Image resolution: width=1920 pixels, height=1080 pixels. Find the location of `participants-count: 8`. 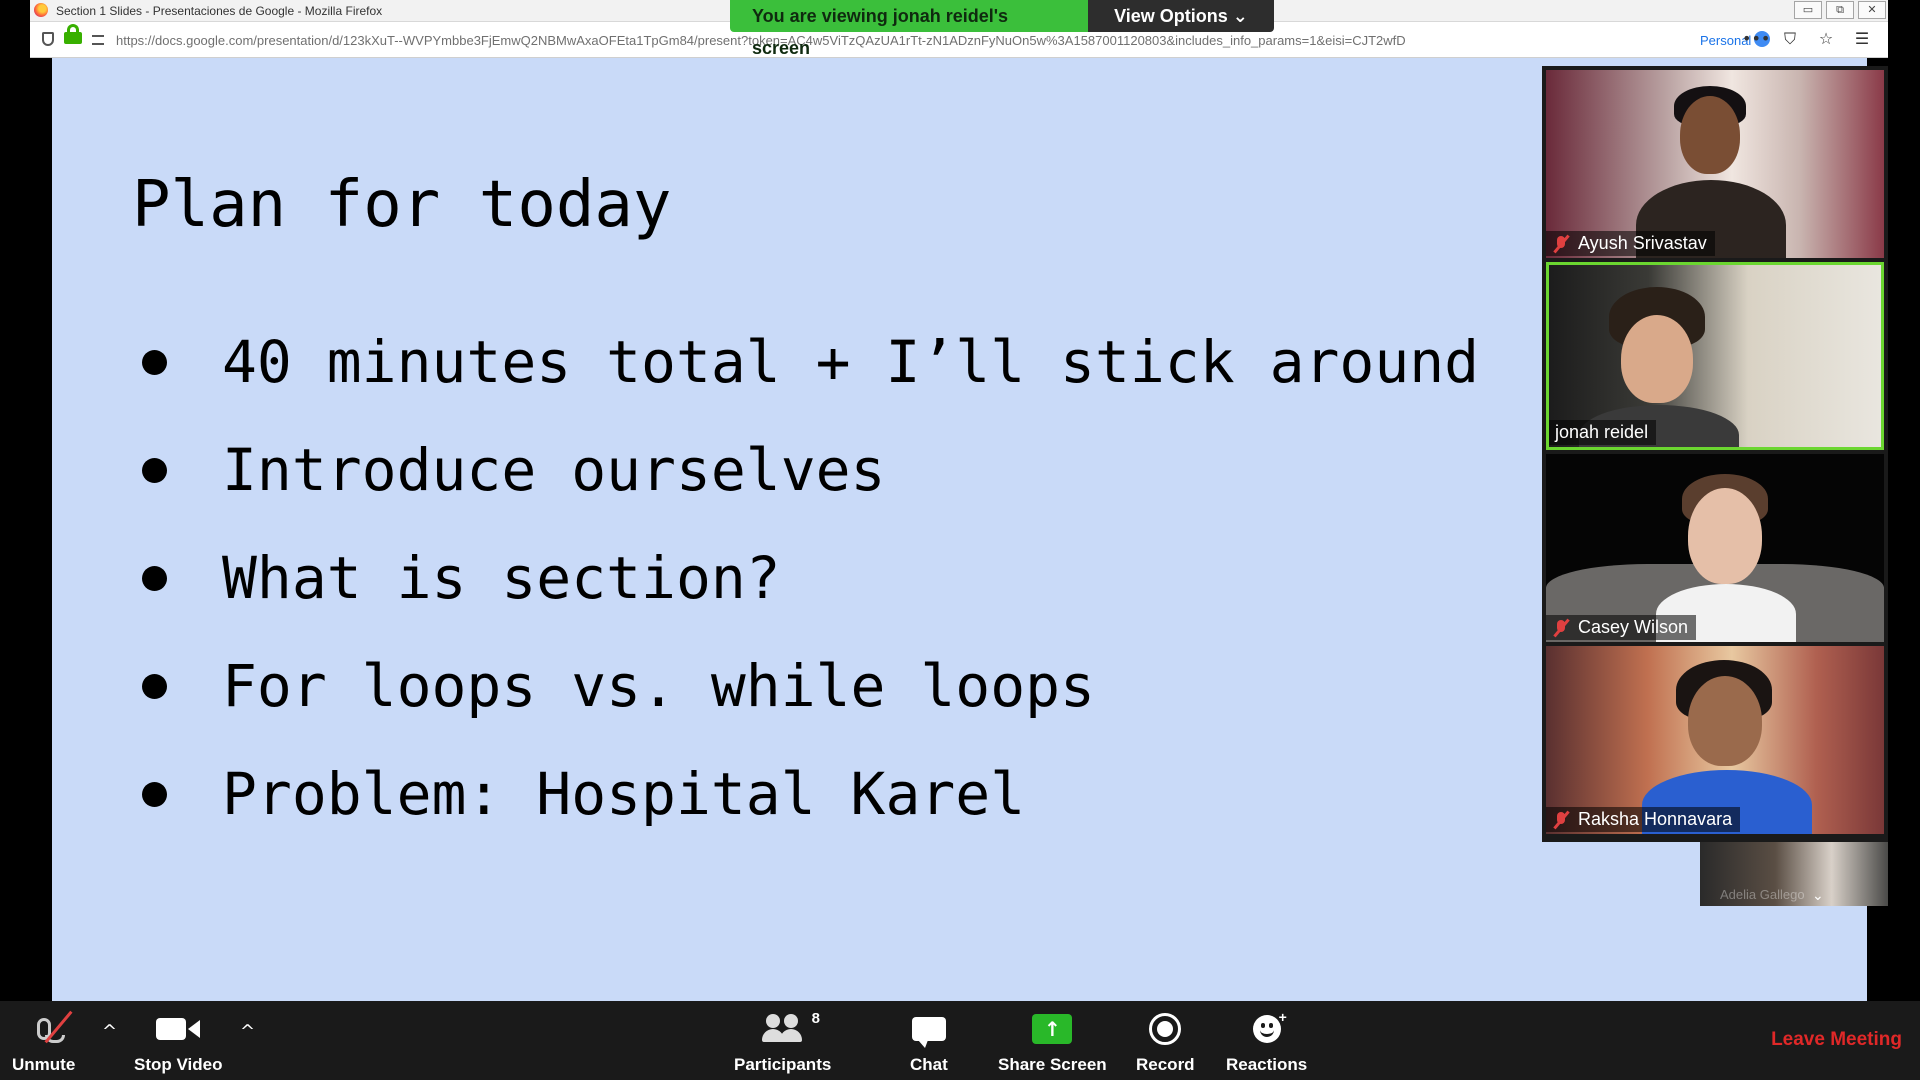

participants-count: 8 is located at coordinates (815, 1018).